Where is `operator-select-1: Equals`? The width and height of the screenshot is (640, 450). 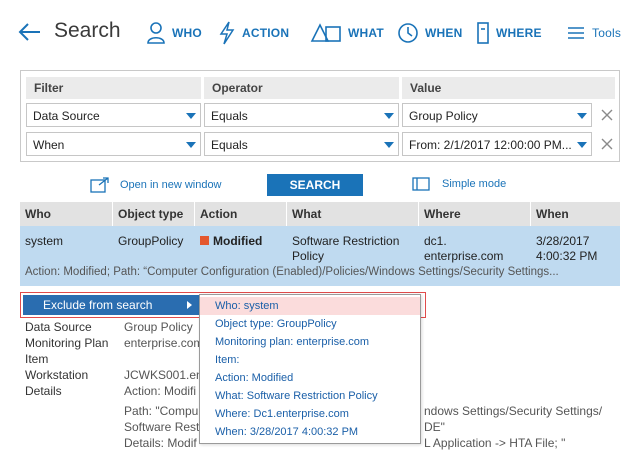 operator-select-1: Equals is located at coordinates (301, 115).